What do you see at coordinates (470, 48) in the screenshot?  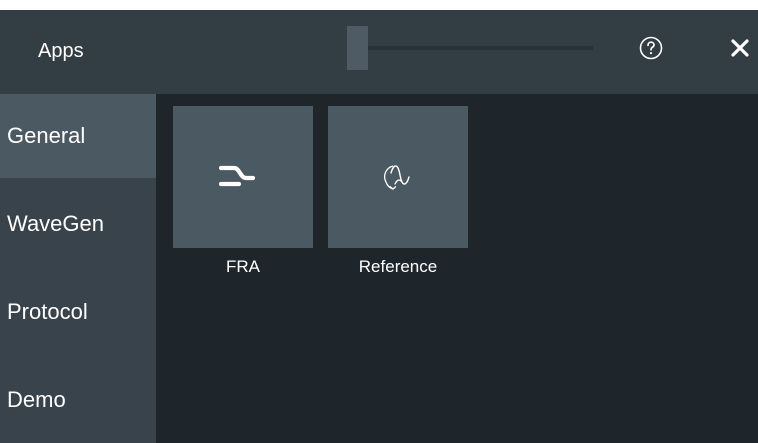 I see `scrollbar-track` at bounding box center [470, 48].